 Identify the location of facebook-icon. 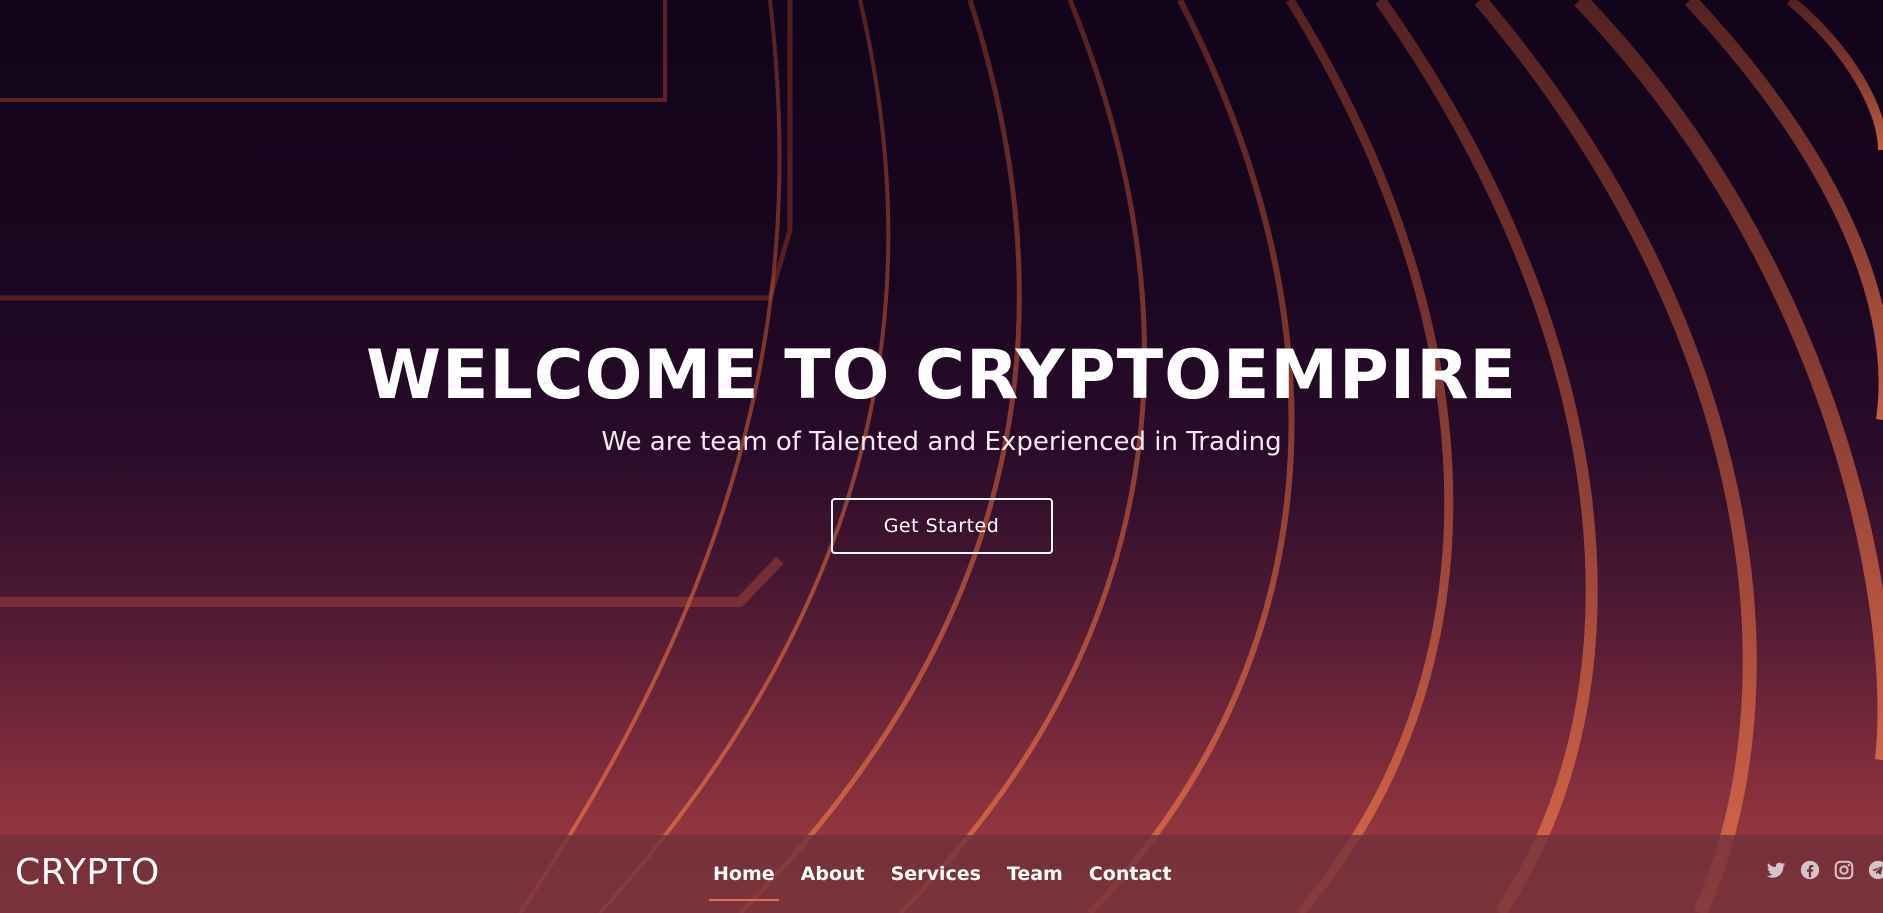
(1810, 870).